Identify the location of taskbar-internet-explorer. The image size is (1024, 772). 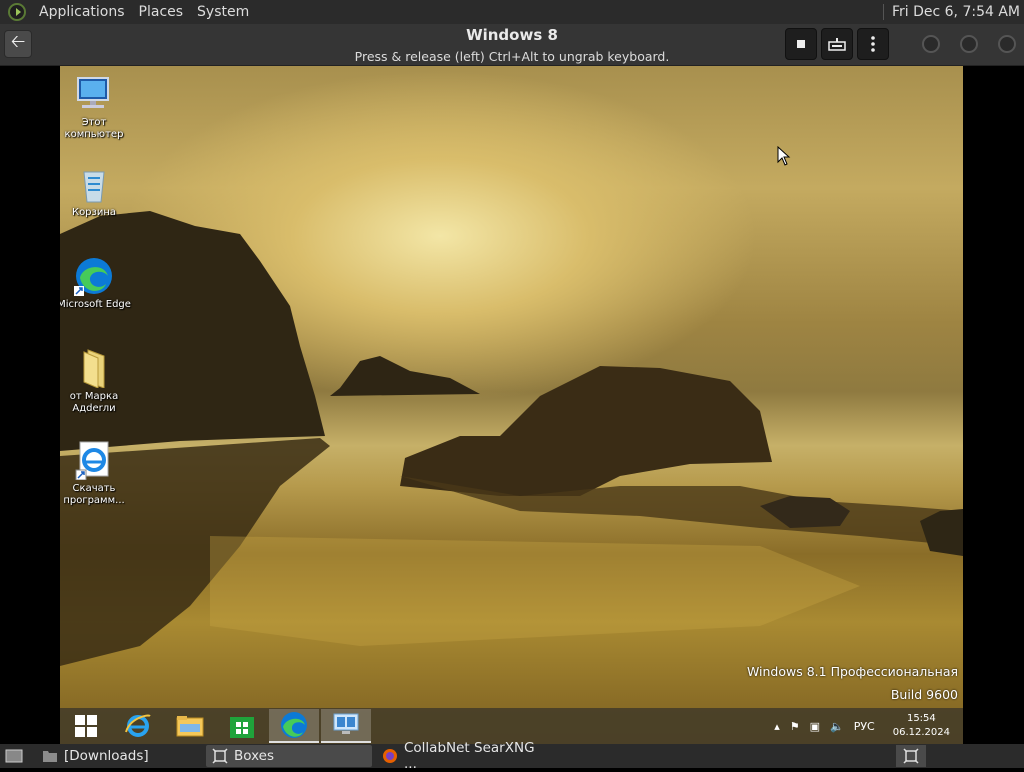
(138, 726).